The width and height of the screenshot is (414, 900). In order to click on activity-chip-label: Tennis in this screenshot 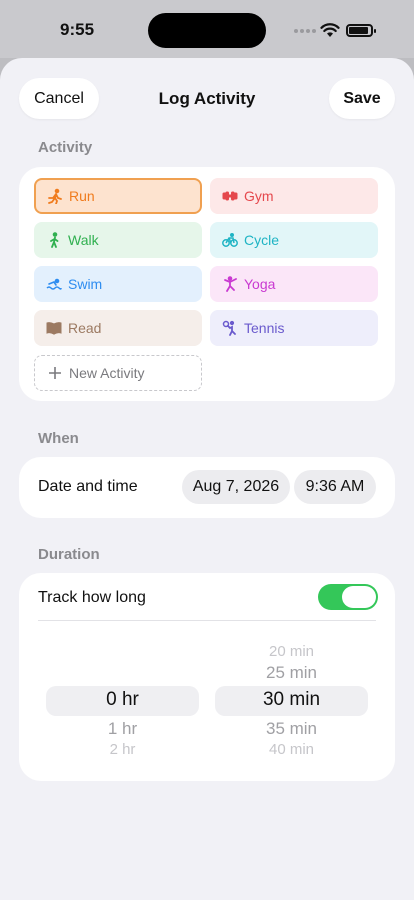, I will do `click(264, 328)`.